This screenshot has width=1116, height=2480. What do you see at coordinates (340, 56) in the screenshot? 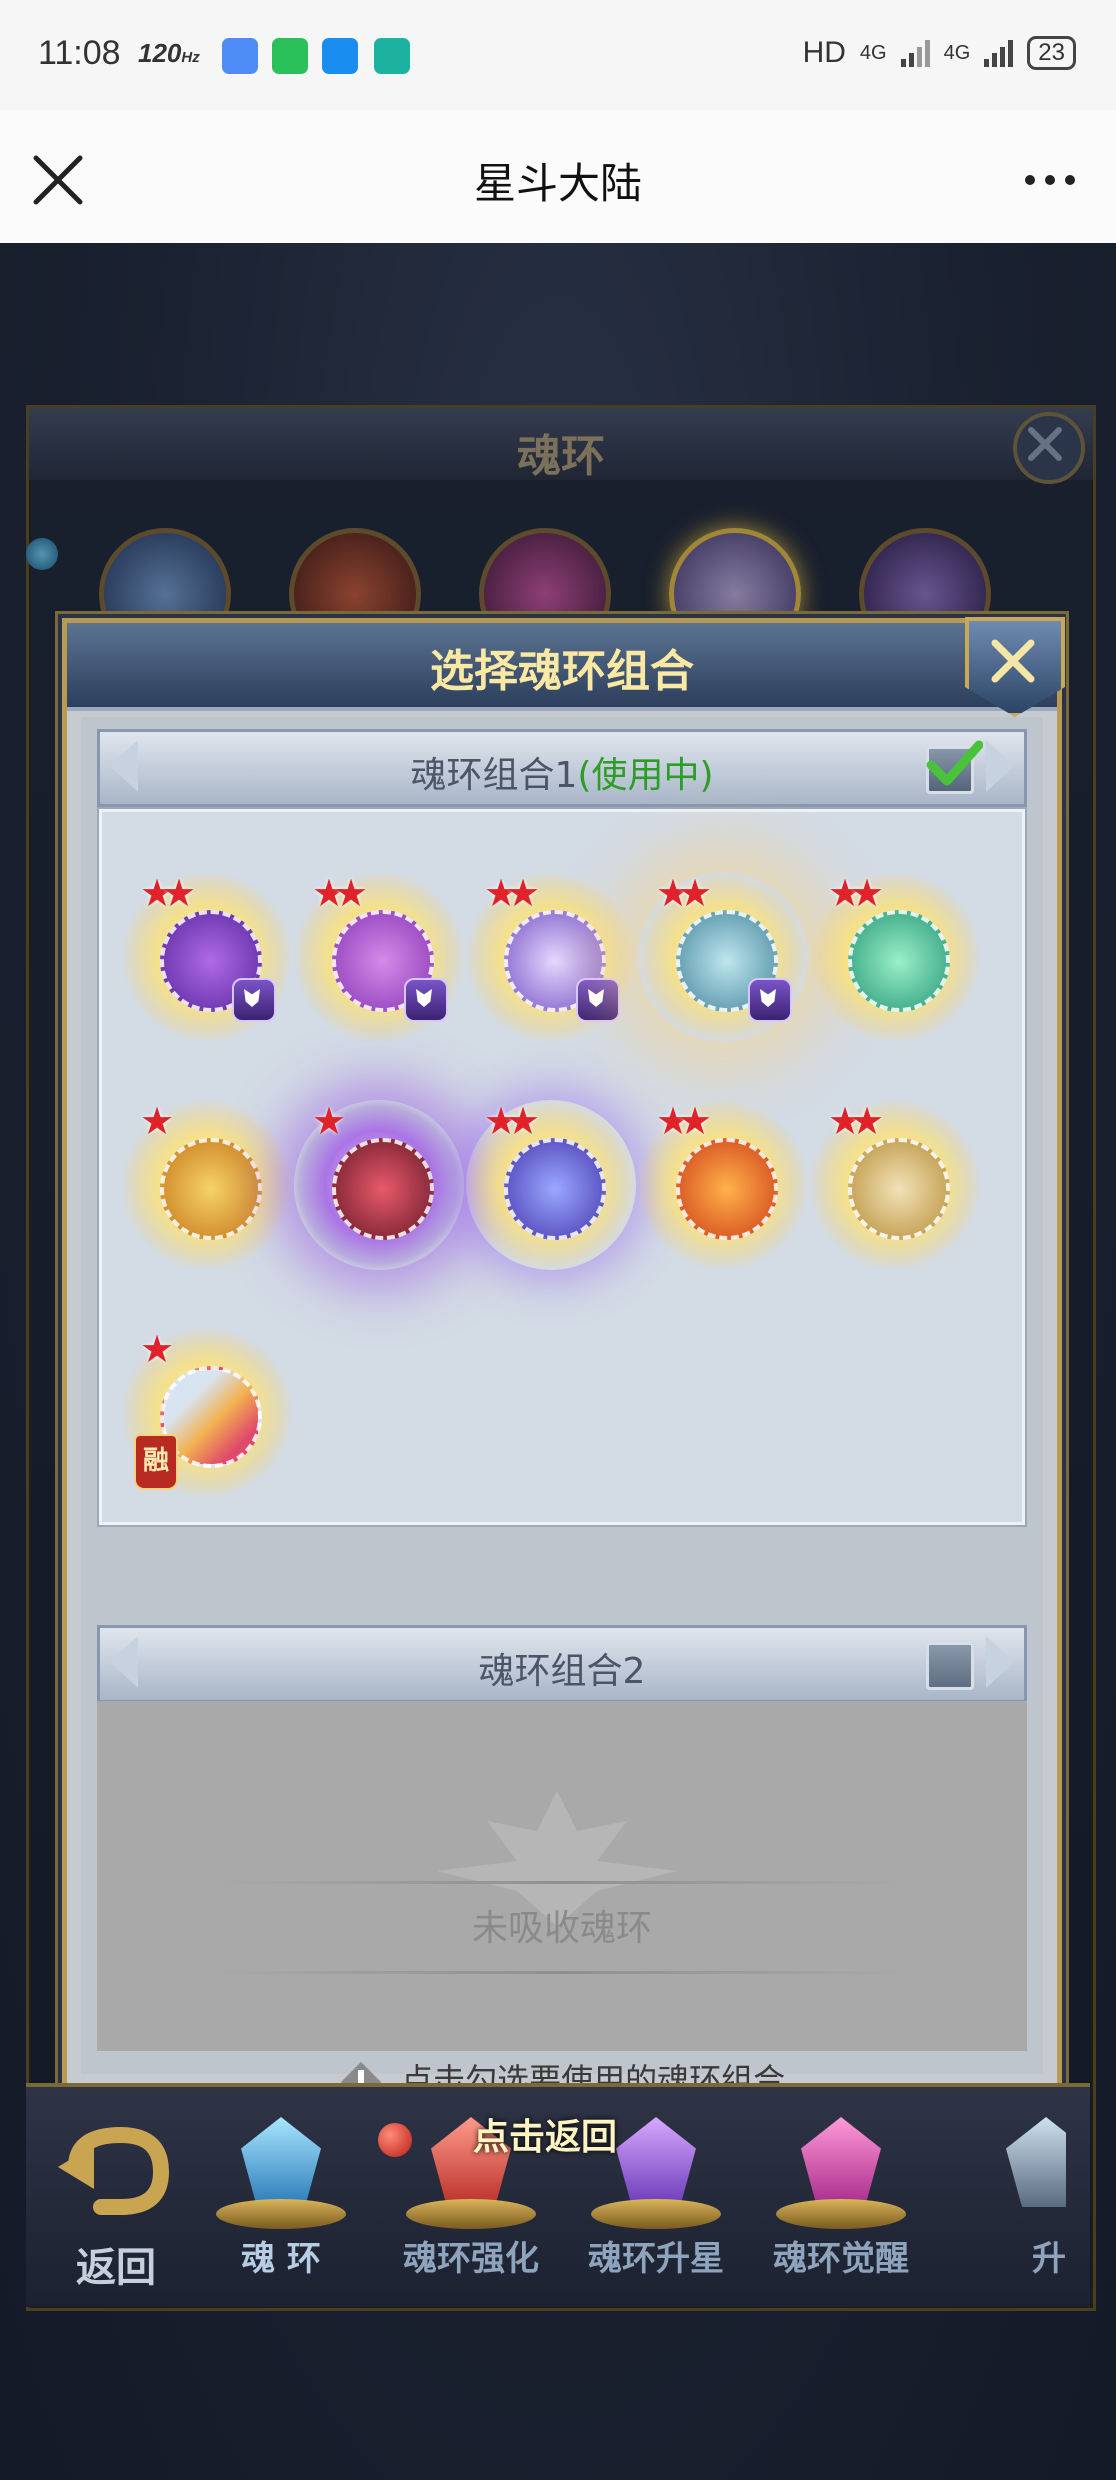
I see `alipay-icon` at bounding box center [340, 56].